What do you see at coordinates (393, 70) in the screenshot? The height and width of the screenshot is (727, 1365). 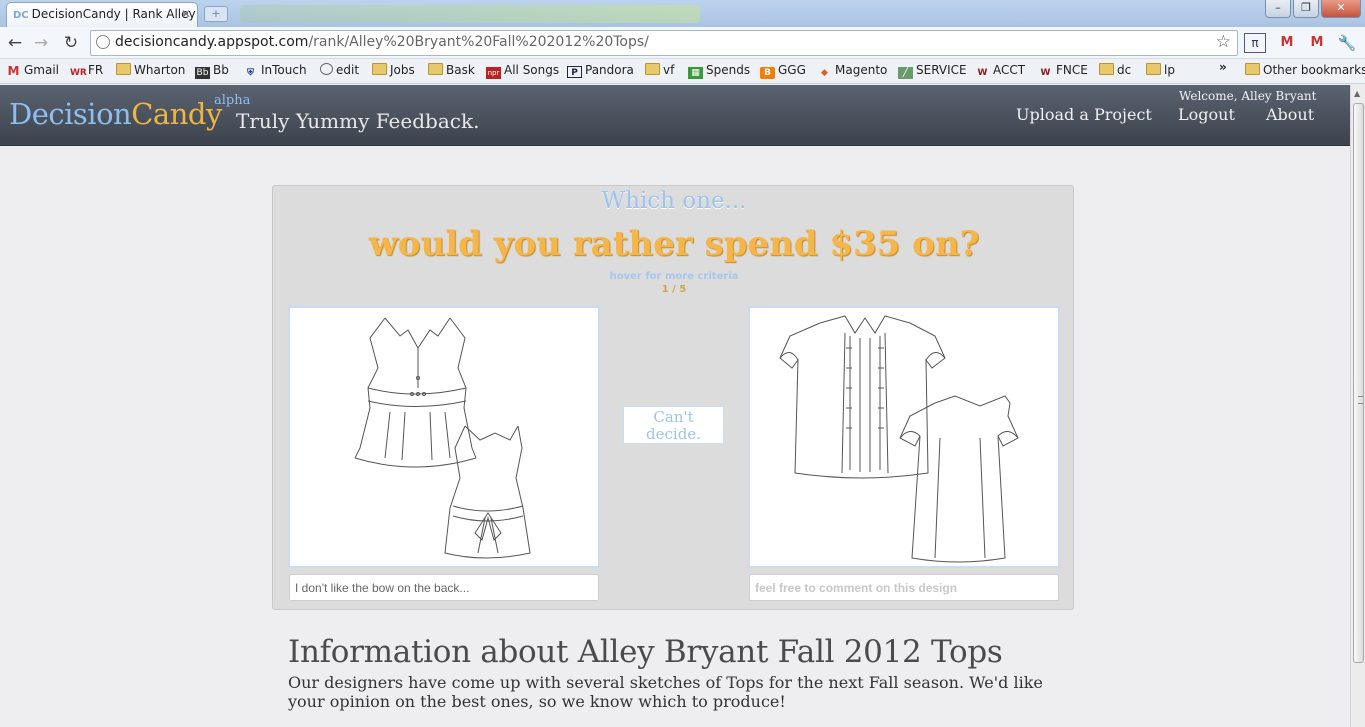 I see `bookmark-jobs: Jobs` at bounding box center [393, 70].